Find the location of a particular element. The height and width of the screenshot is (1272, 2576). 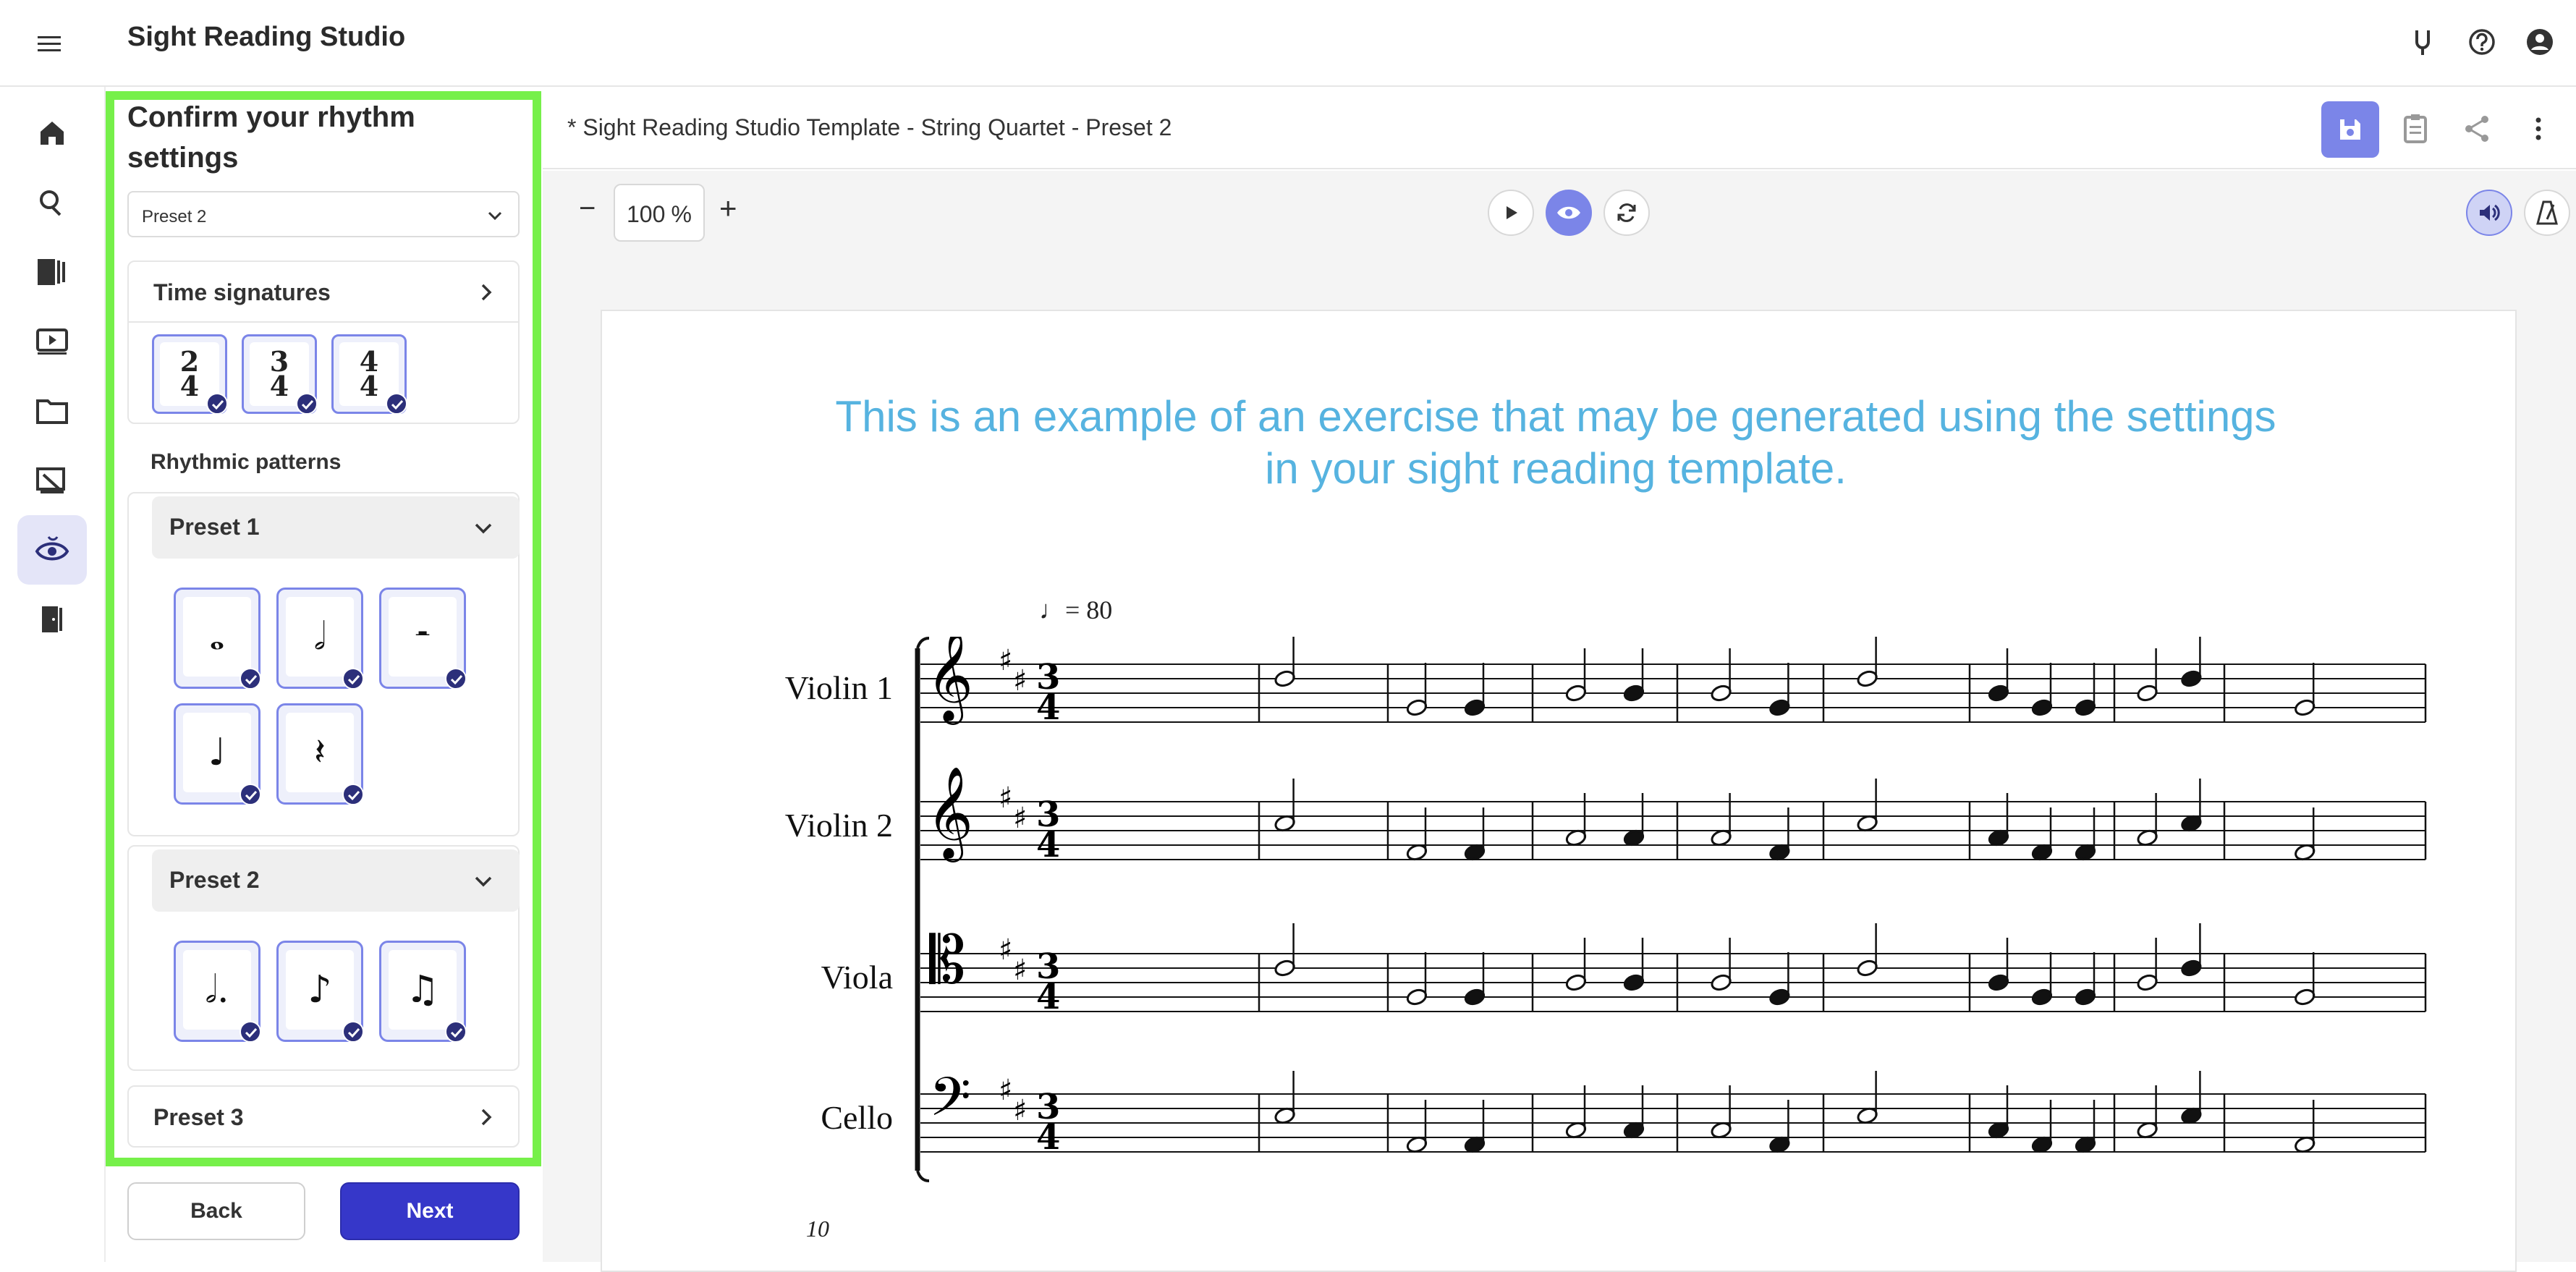

staff-label-violin-1: Violin 1 is located at coordinates (838, 687).